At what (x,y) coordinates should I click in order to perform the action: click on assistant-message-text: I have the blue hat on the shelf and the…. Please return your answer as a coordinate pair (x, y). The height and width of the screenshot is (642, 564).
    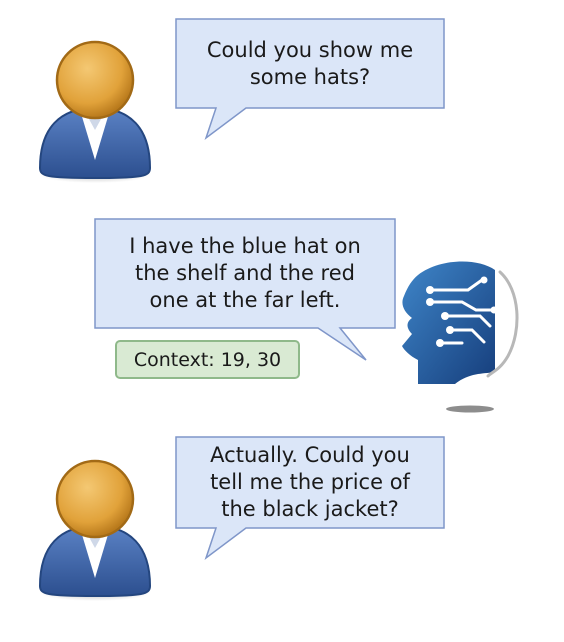
    Looking at the image, I should click on (245, 273).